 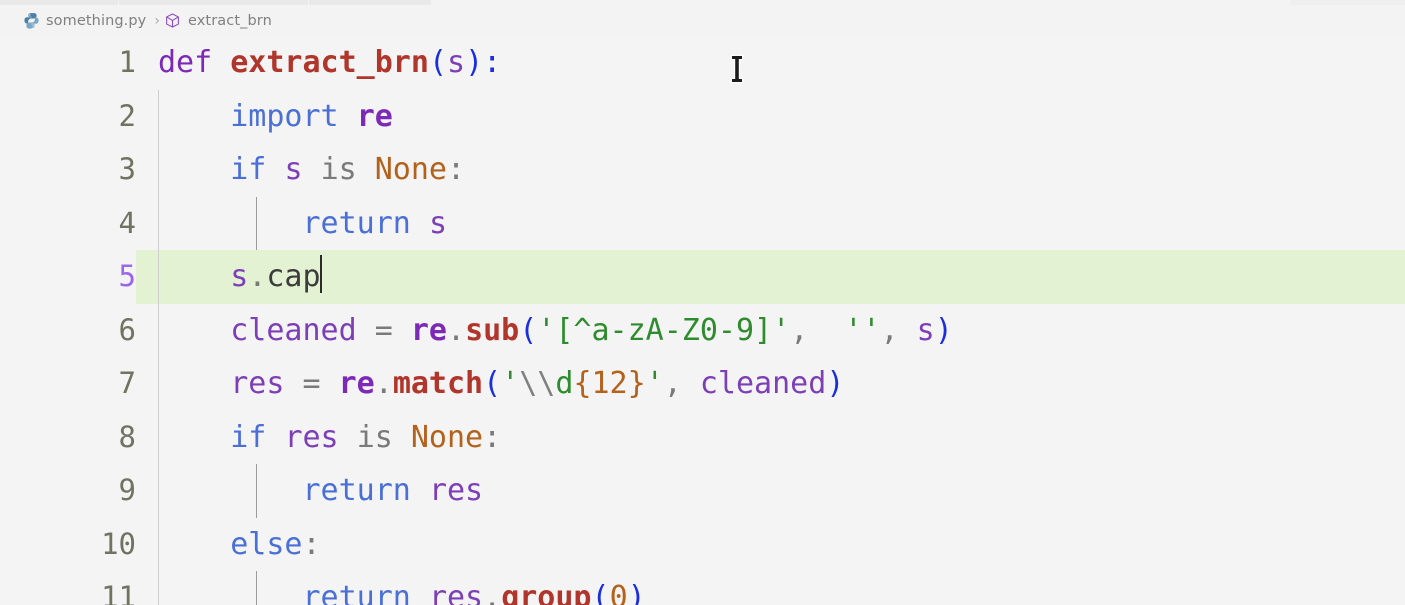 What do you see at coordinates (492, 330) in the screenshot?
I see `code-token: sub` at bounding box center [492, 330].